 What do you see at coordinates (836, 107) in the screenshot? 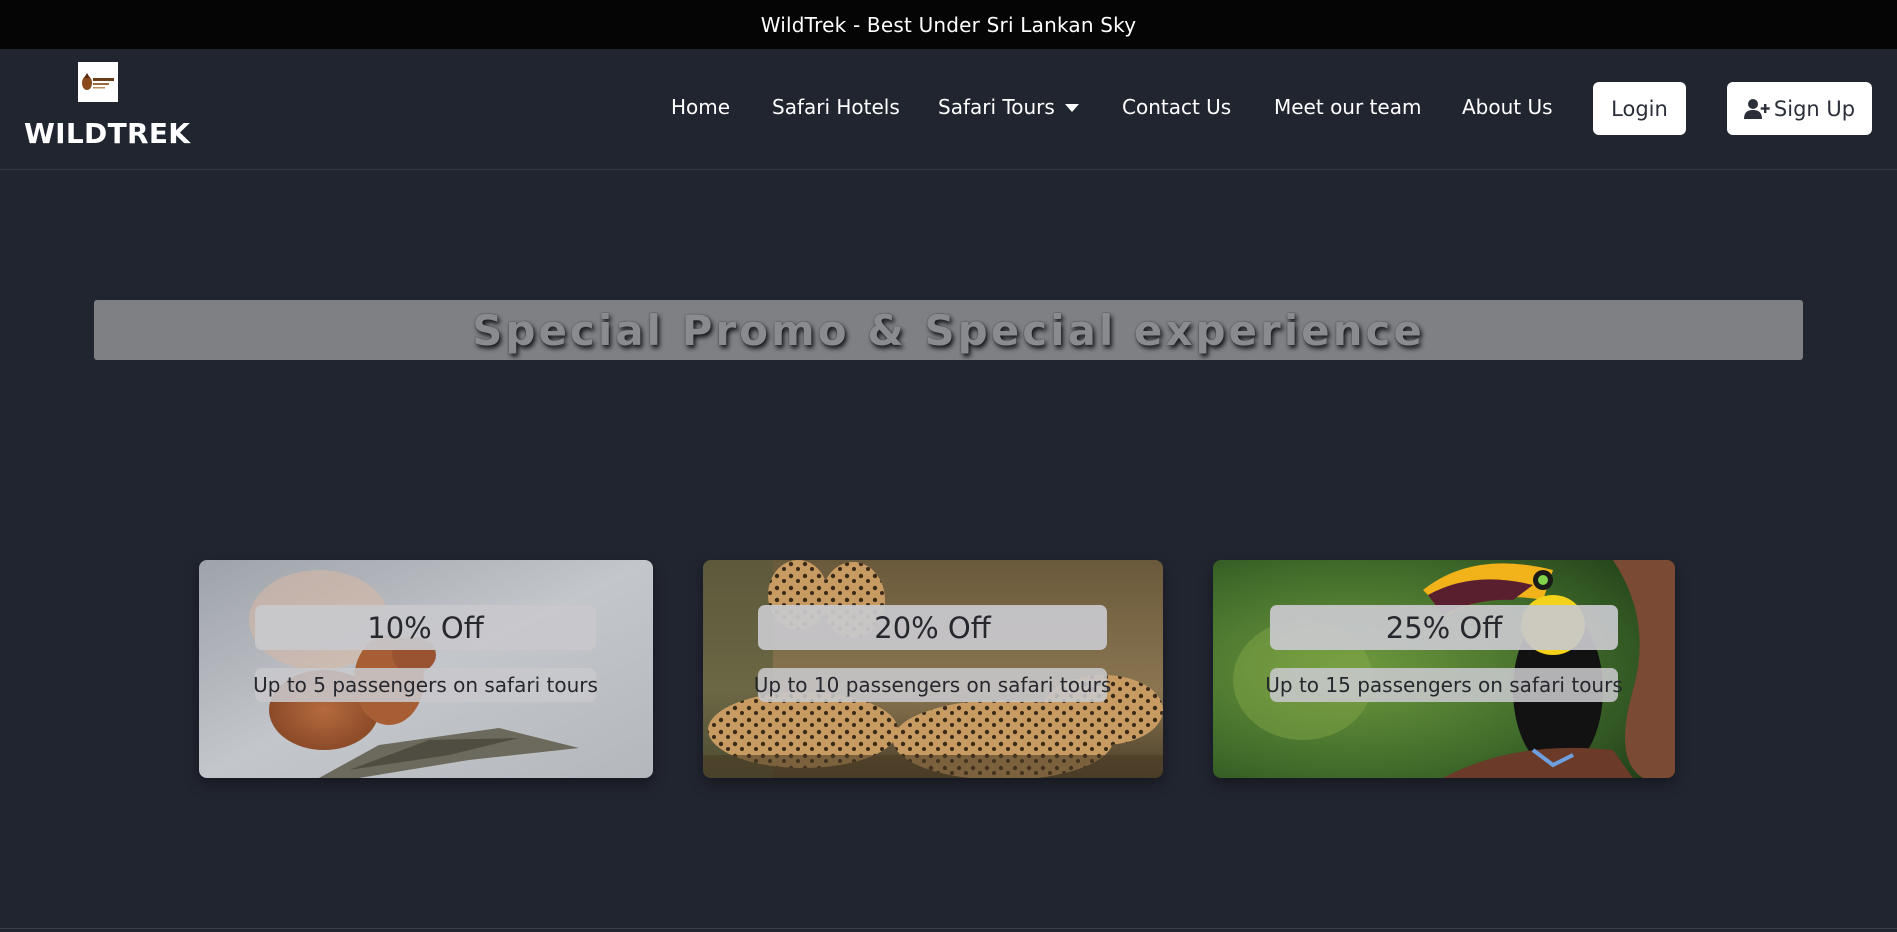
I see `nav-safari-hotels: Safari Hotels` at bounding box center [836, 107].